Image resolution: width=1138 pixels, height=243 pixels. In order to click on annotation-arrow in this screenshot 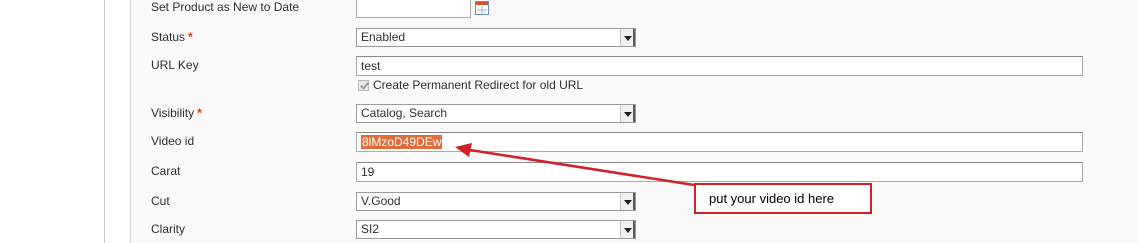, I will do `click(575, 165)`.